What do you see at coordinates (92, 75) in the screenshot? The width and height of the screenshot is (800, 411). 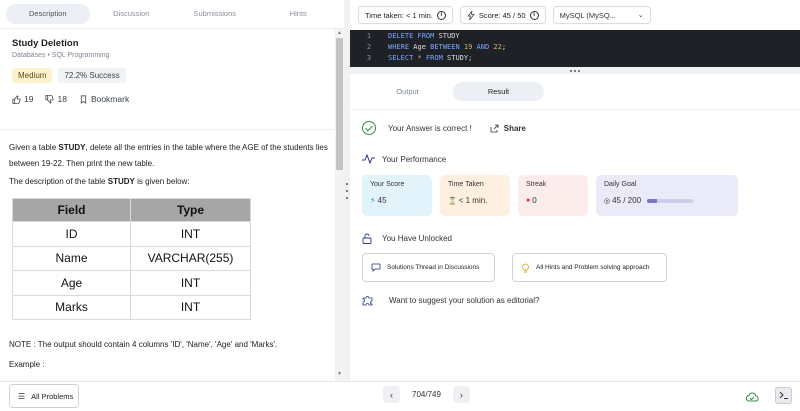 I see `success-rate-badge: 72.2% Success` at bounding box center [92, 75].